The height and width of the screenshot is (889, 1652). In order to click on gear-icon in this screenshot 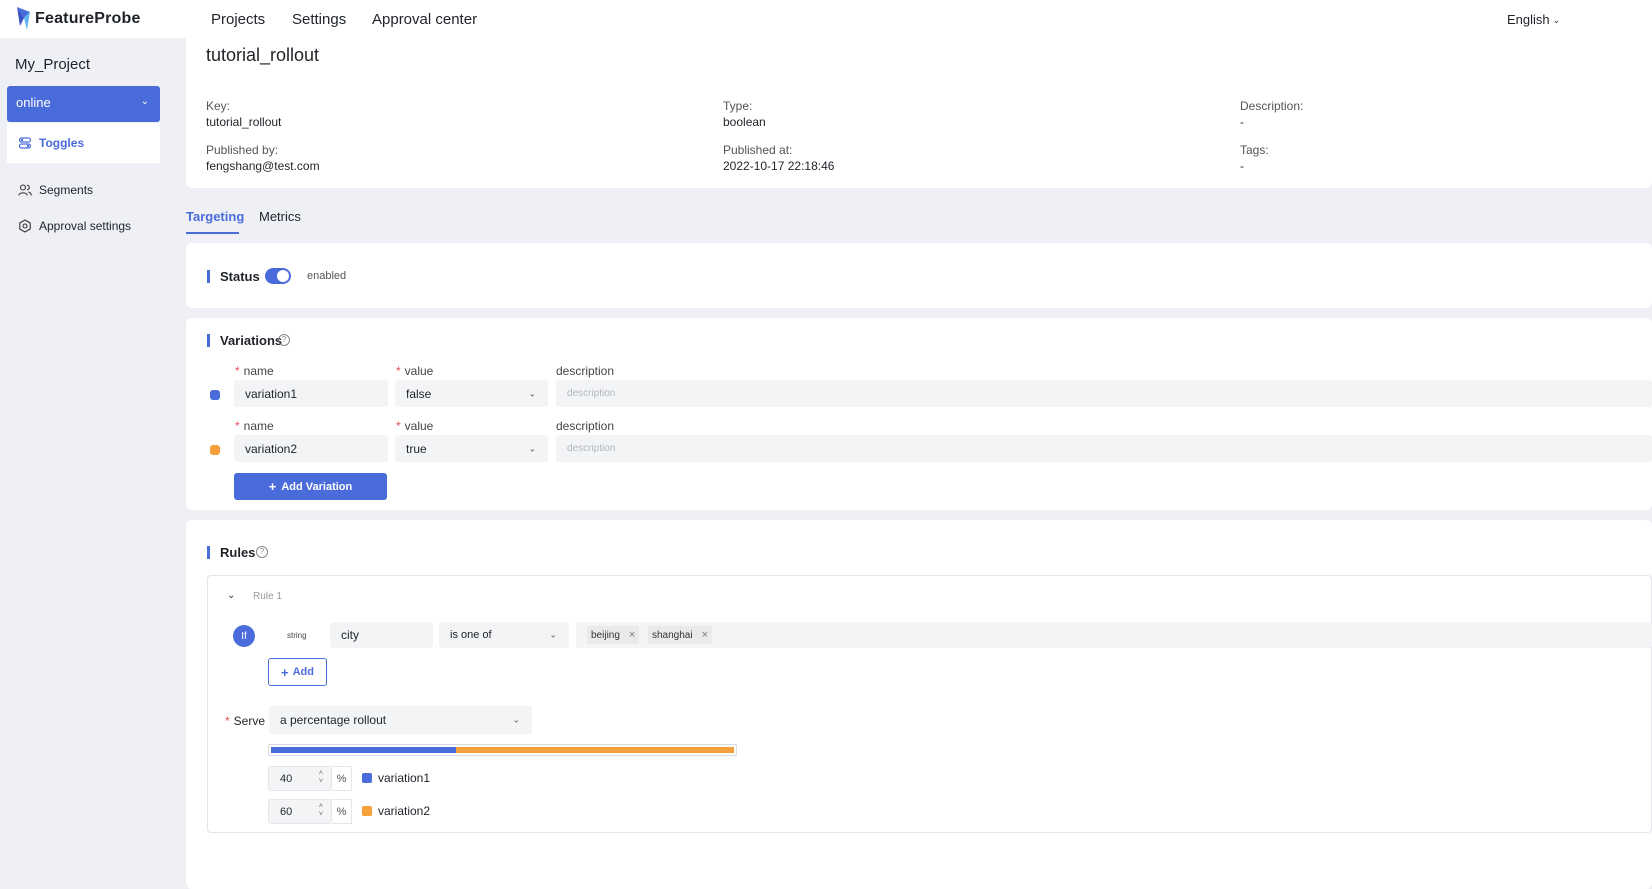, I will do `click(25, 226)`.